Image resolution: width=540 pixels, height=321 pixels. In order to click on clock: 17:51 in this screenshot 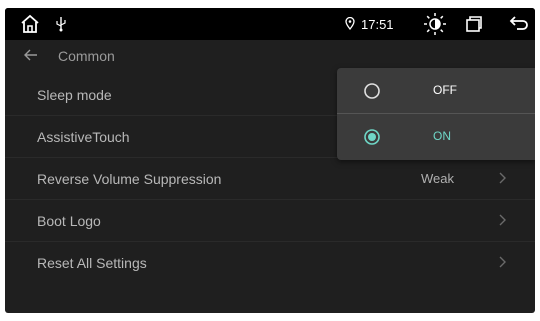, I will do `click(377, 24)`.